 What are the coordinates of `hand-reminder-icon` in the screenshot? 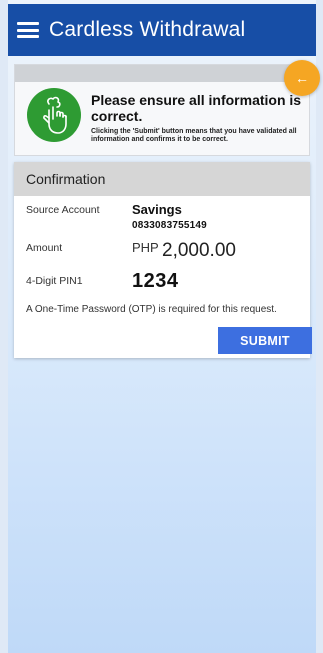 It's located at (54, 115).